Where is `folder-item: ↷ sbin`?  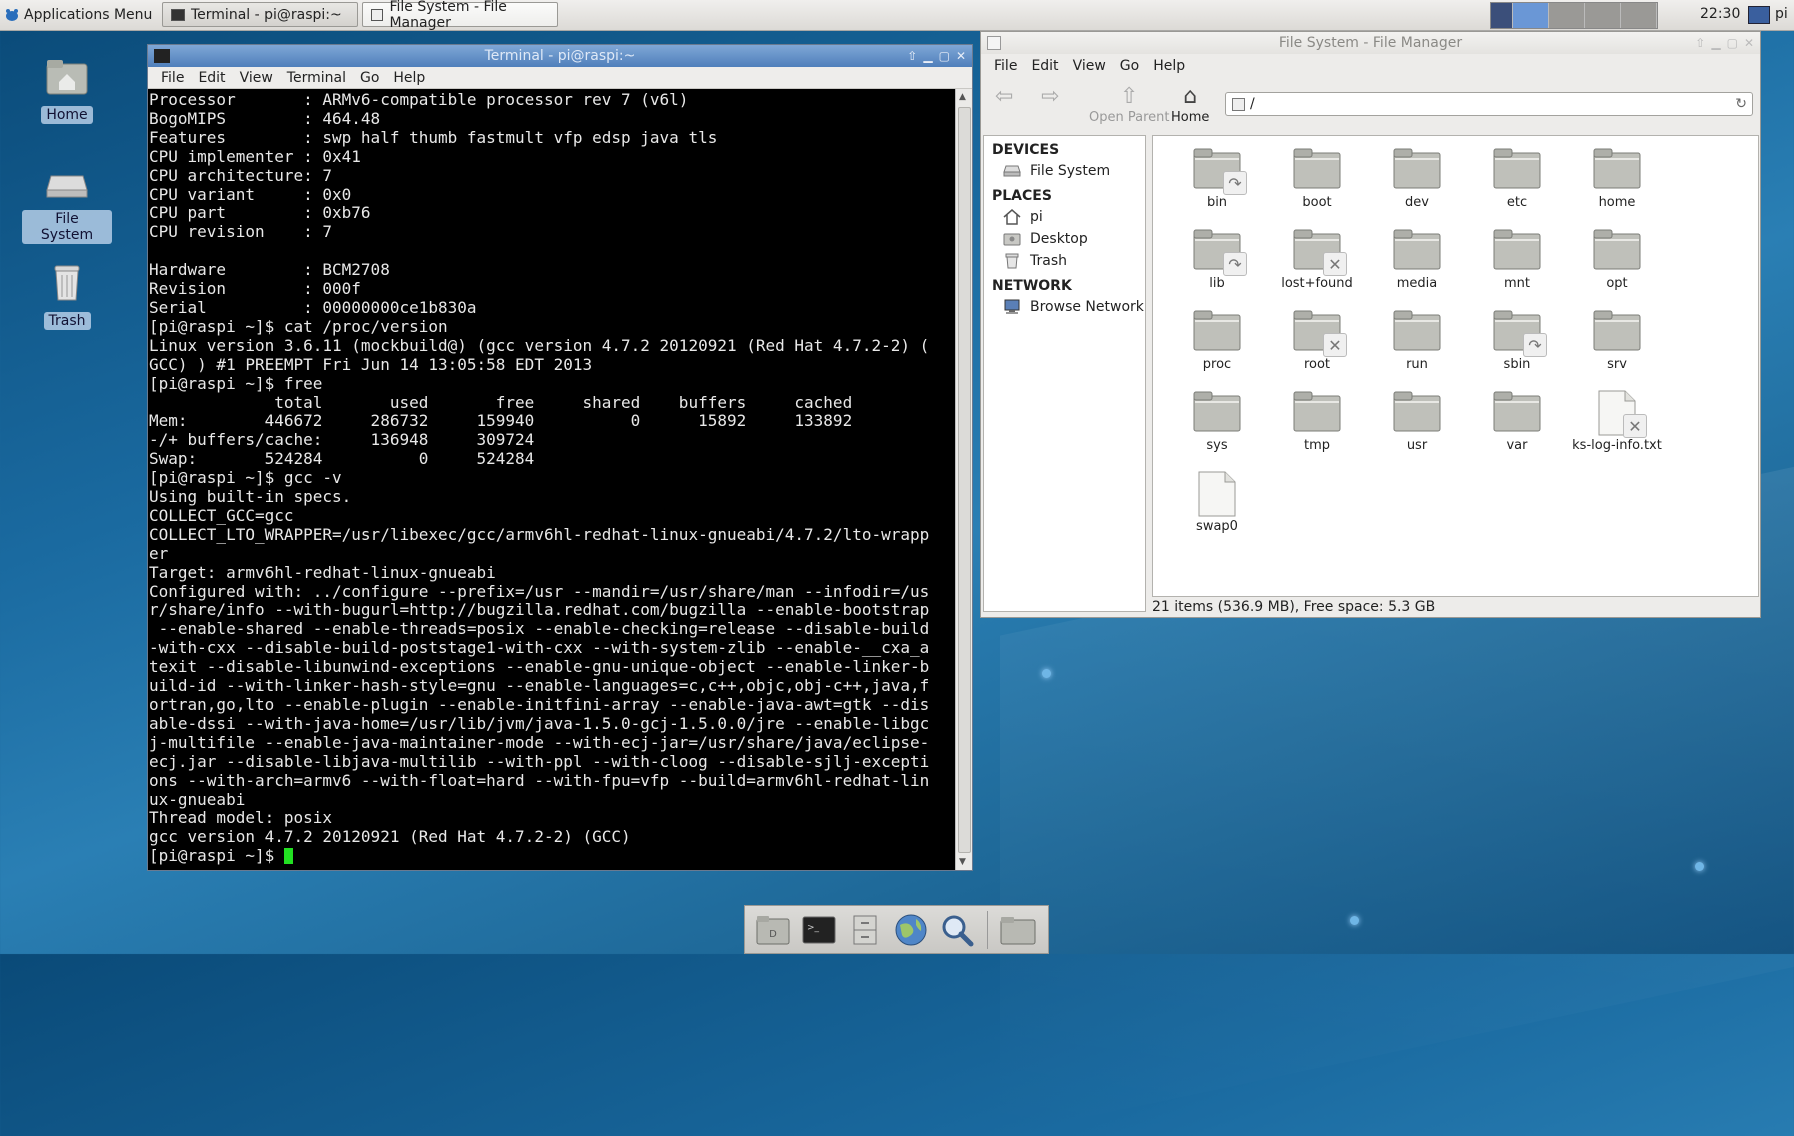
folder-item: ↷ sbin is located at coordinates (1517, 346).